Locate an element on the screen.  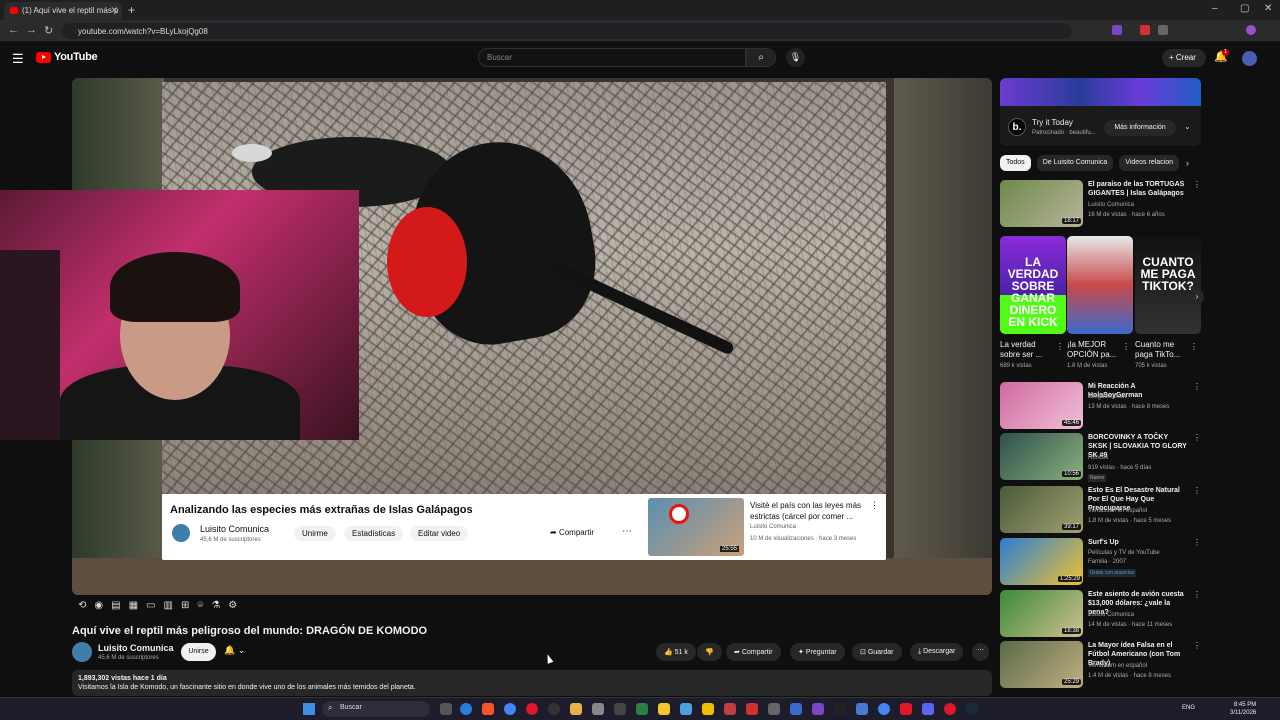
subscription-bell-icon: 🔔 ⌄ is located at coordinates (234, 650).